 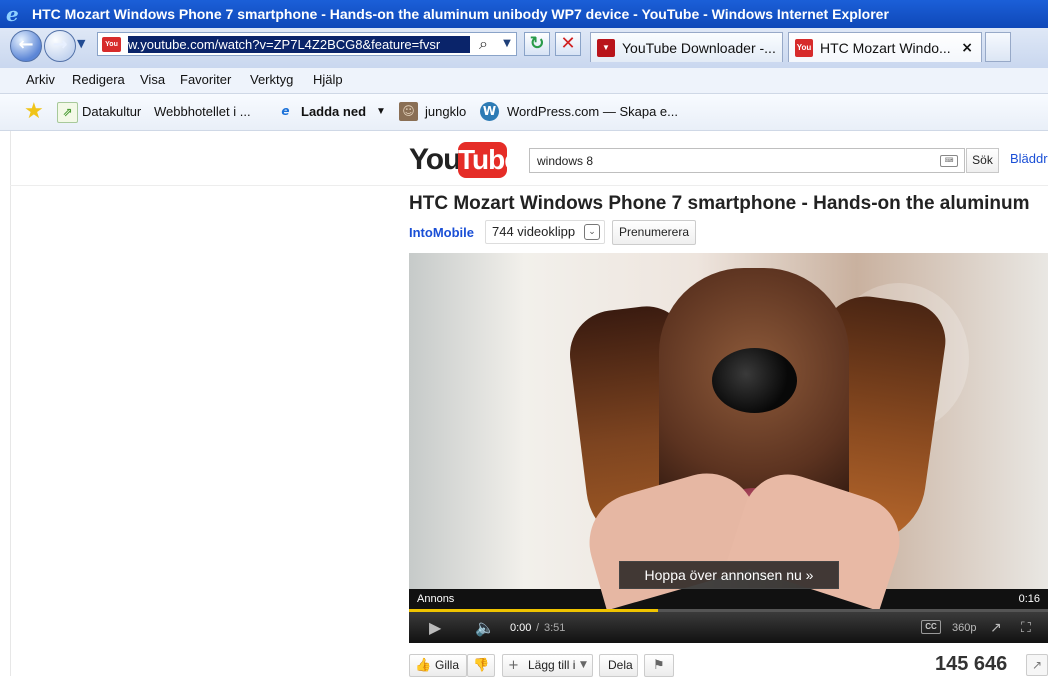 I want to click on youtube-downloader-icon: ▼, so click(x=606, y=48).